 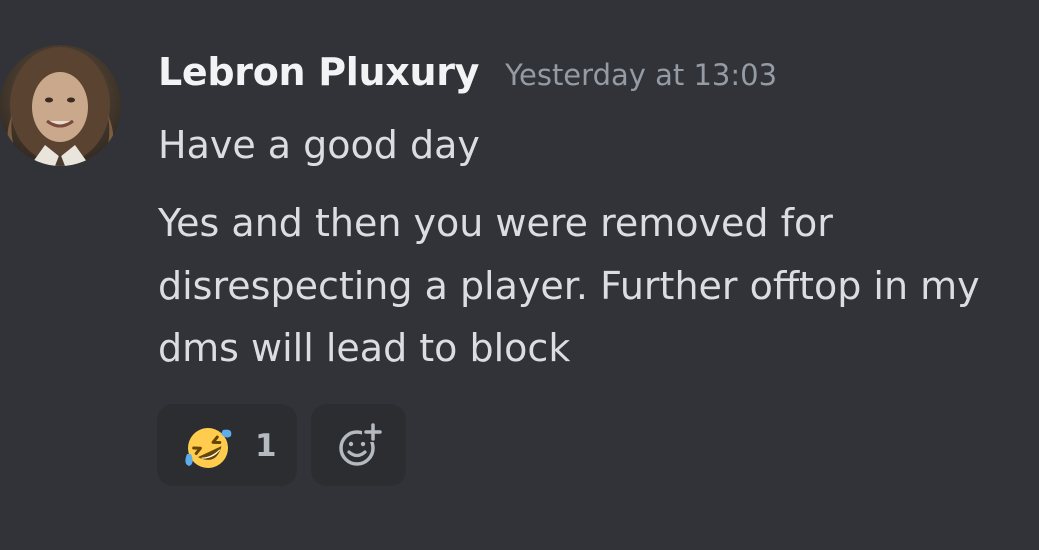 What do you see at coordinates (60, 105) in the screenshot?
I see `avatar` at bounding box center [60, 105].